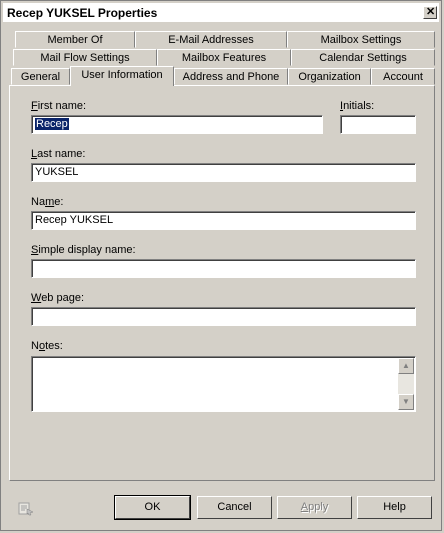 The image size is (444, 533). I want to click on ok-button: OK, so click(152, 507).